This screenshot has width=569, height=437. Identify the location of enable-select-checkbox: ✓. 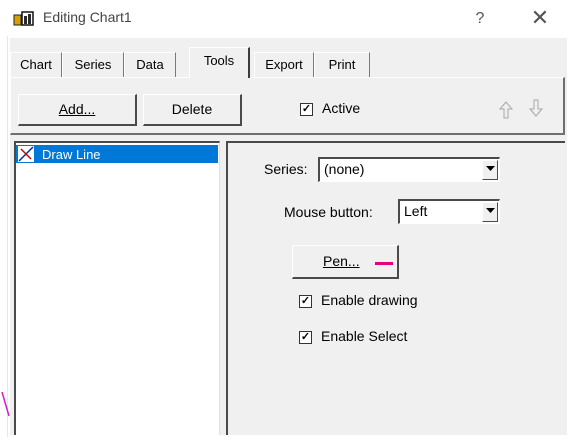
(305, 337).